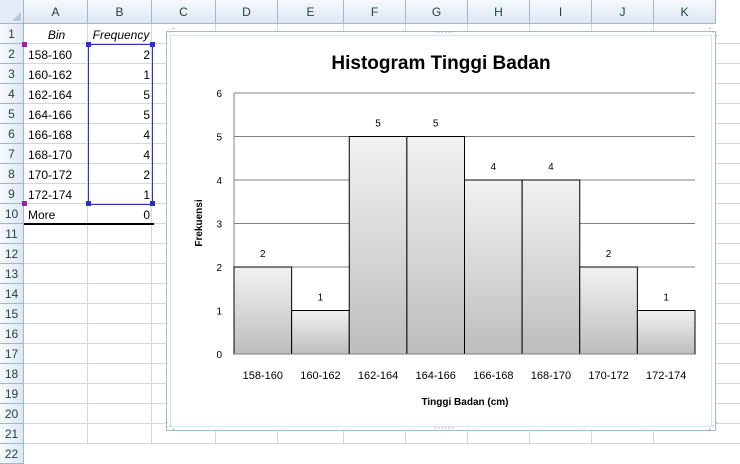 This screenshot has height=464, width=740. Describe the element at coordinates (120, 12) in the screenshot. I see `column-header-b: B` at that location.